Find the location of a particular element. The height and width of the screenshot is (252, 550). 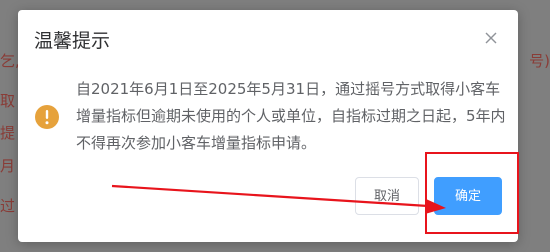

dialog-title: 温馨提示 is located at coordinates (72, 41).